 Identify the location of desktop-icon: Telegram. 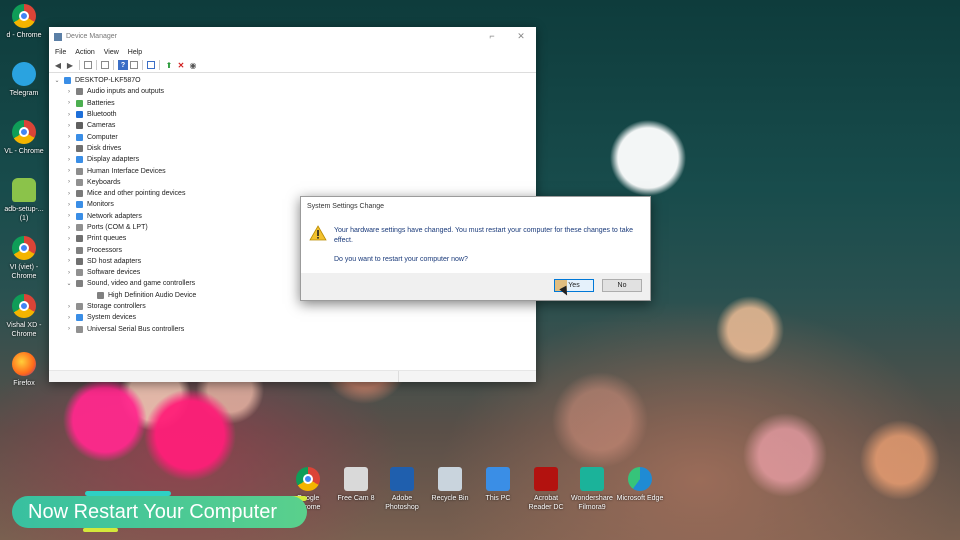
(24, 80).